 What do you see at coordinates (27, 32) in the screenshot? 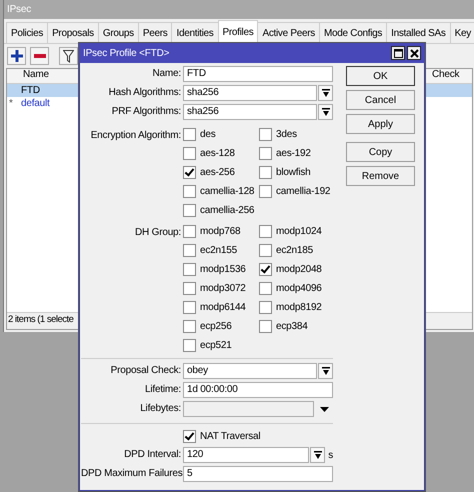
I see `tab: Policies` at bounding box center [27, 32].